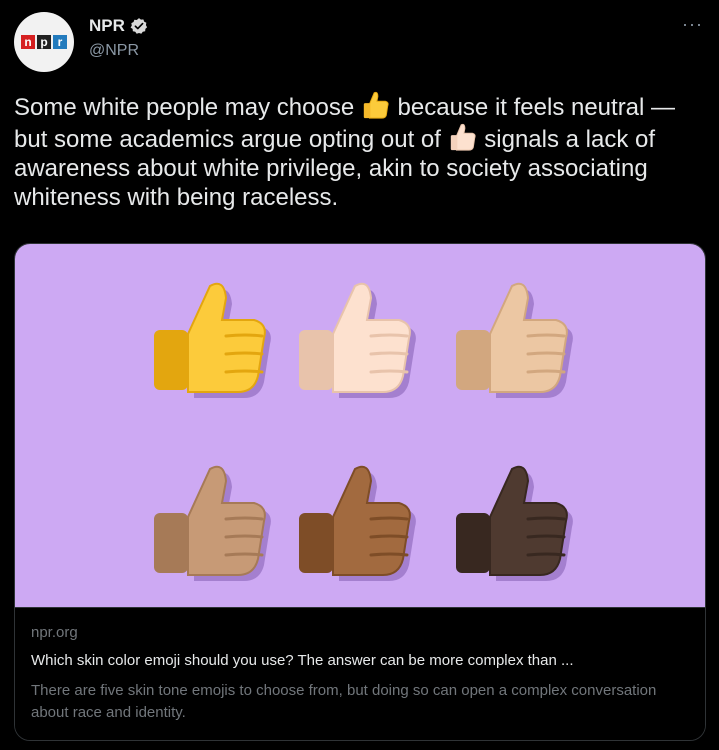 The width and height of the screenshot is (719, 750). I want to click on verified-badge-icon, so click(139, 26).